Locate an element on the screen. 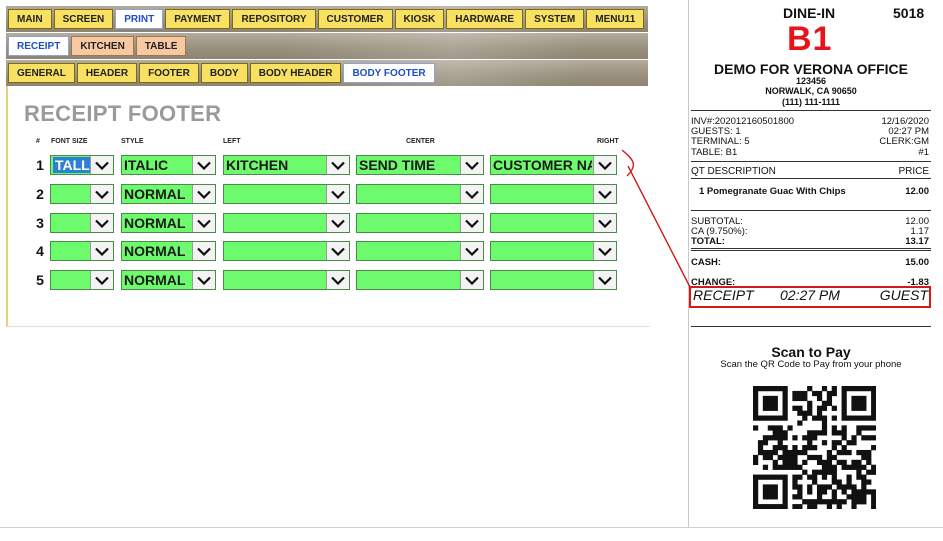 The width and height of the screenshot is (943, 541). tab-print: PRINT is located at coordinates (139, 19).